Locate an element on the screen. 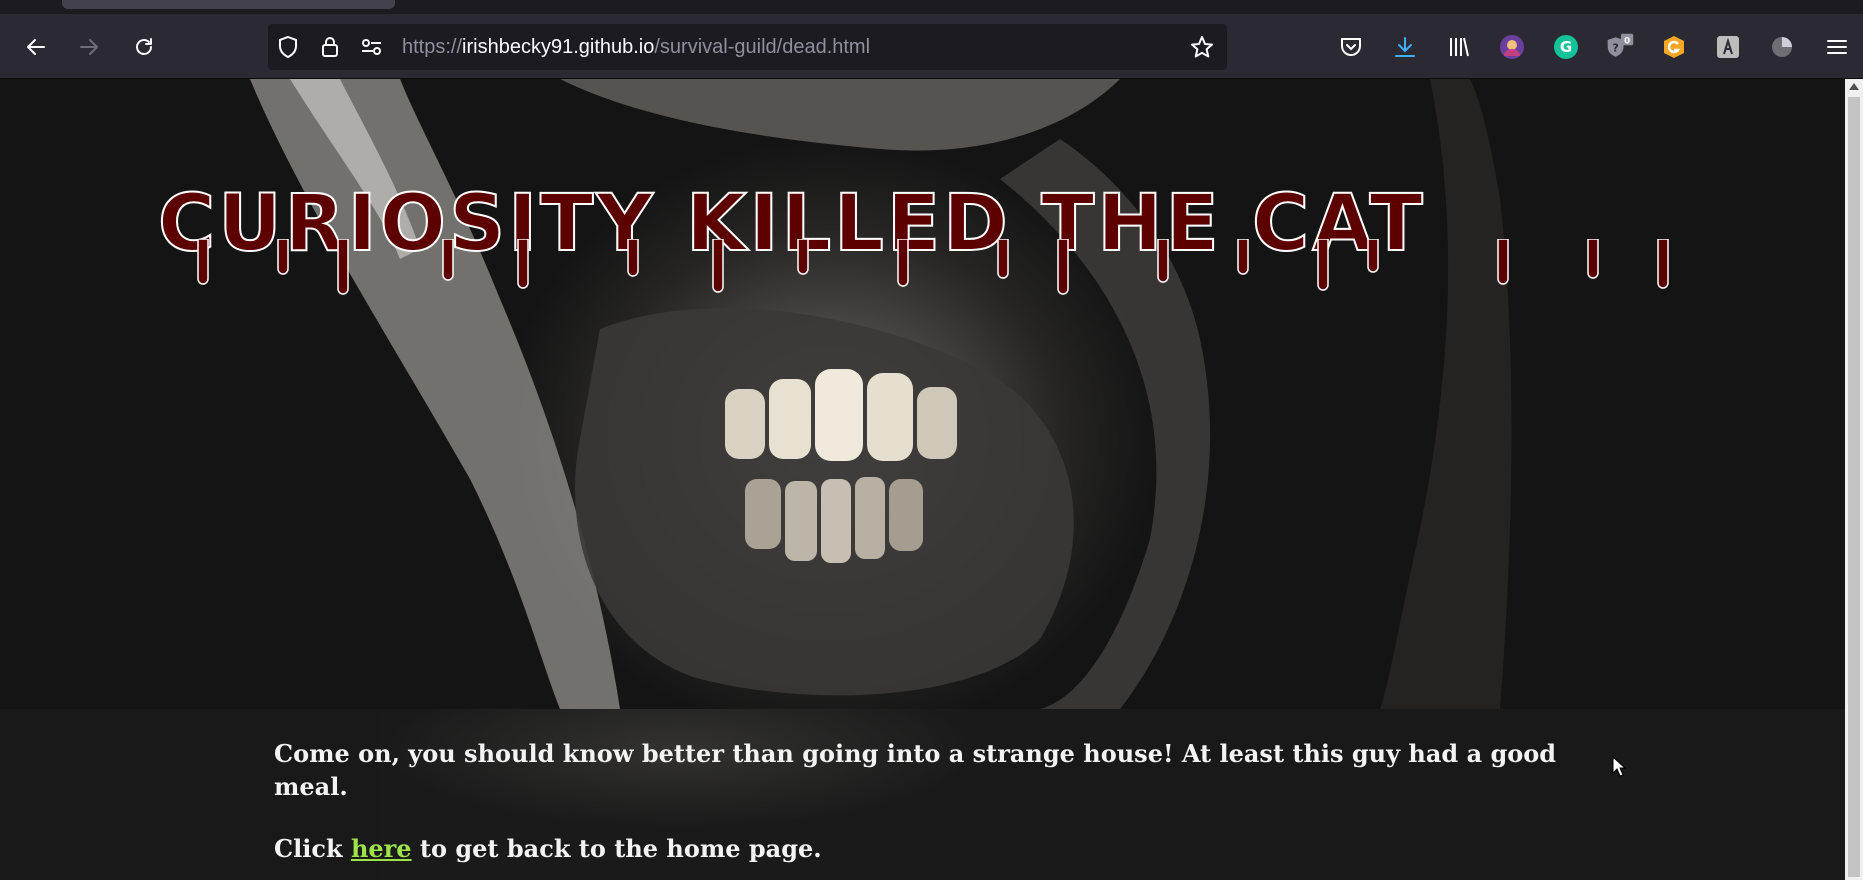  home-link-paragraph: Click here to get back to the home page. is located at coordinates (924, 848).